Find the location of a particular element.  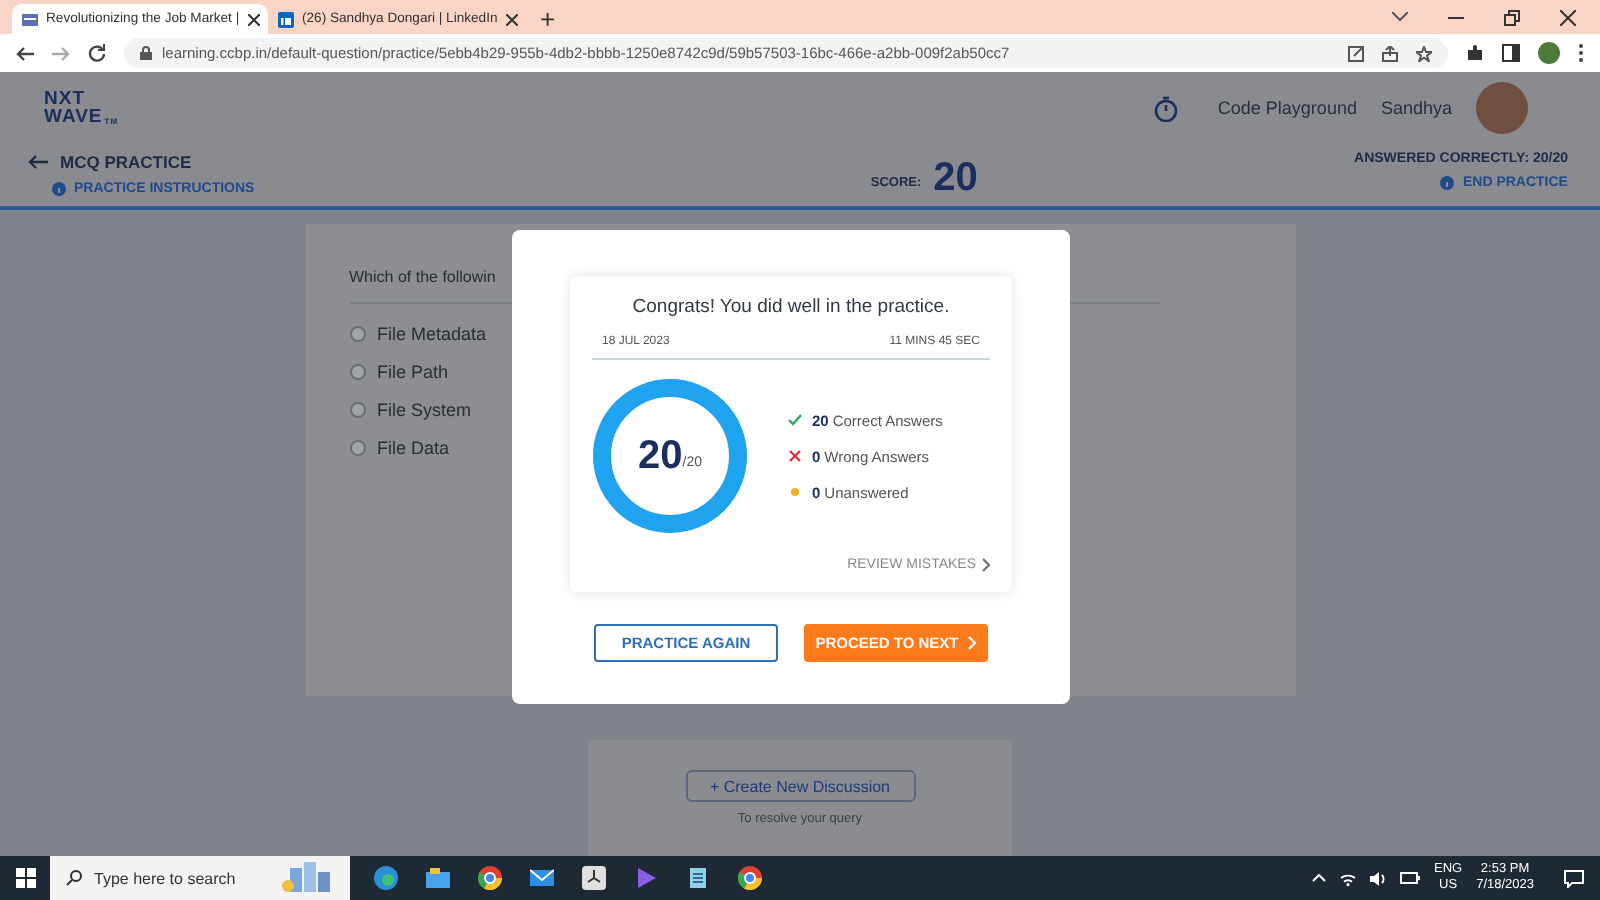

notepad-icon is located at coordinates (698, 878).